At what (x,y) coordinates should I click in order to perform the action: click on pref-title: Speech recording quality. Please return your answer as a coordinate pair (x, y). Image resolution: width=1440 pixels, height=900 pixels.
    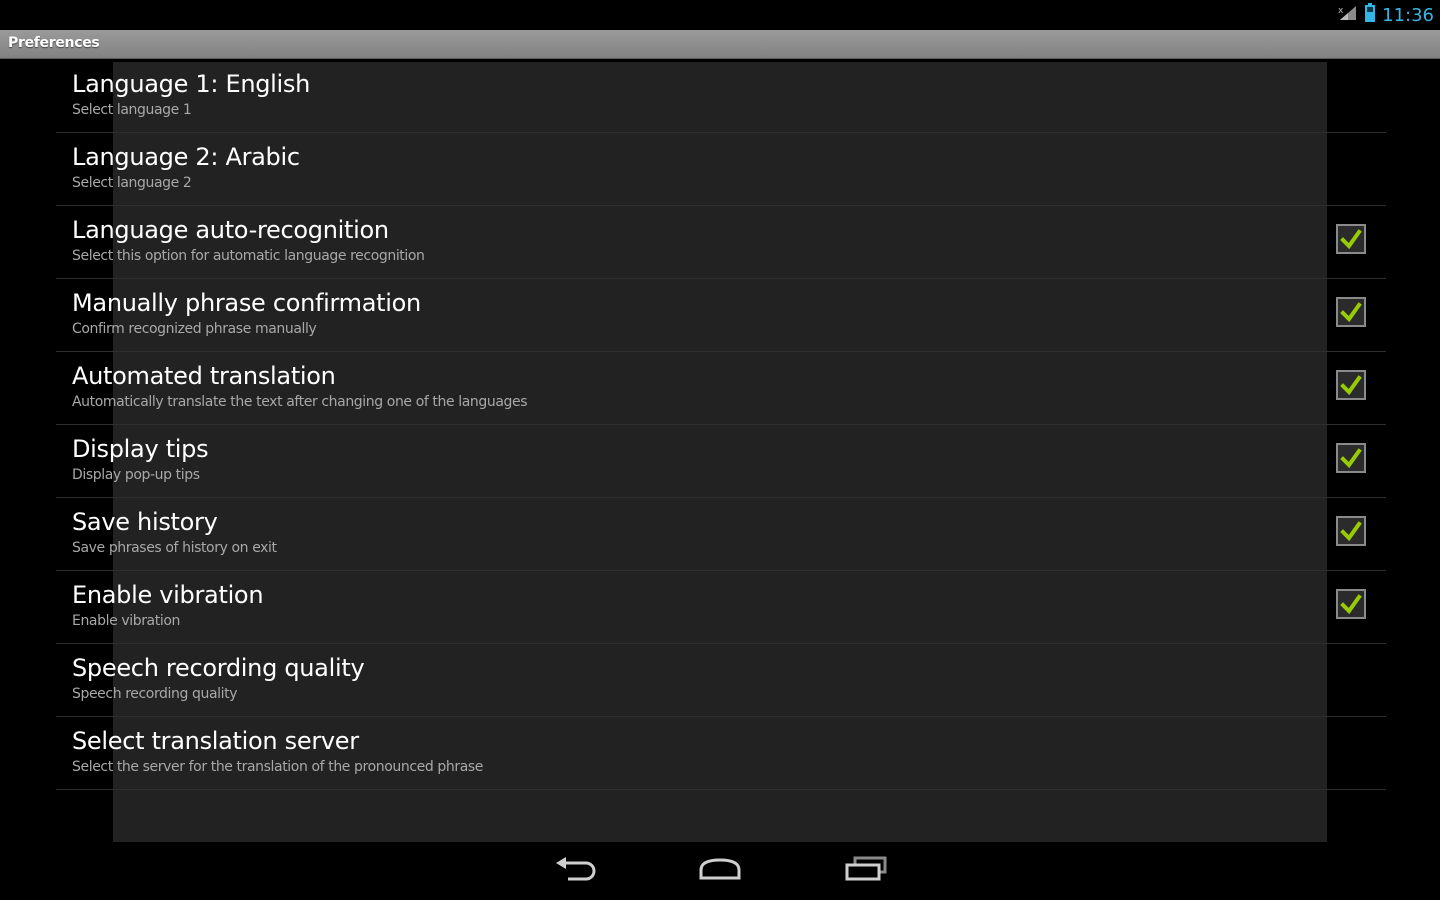
    Looking at the image, I should click on (218, 668).